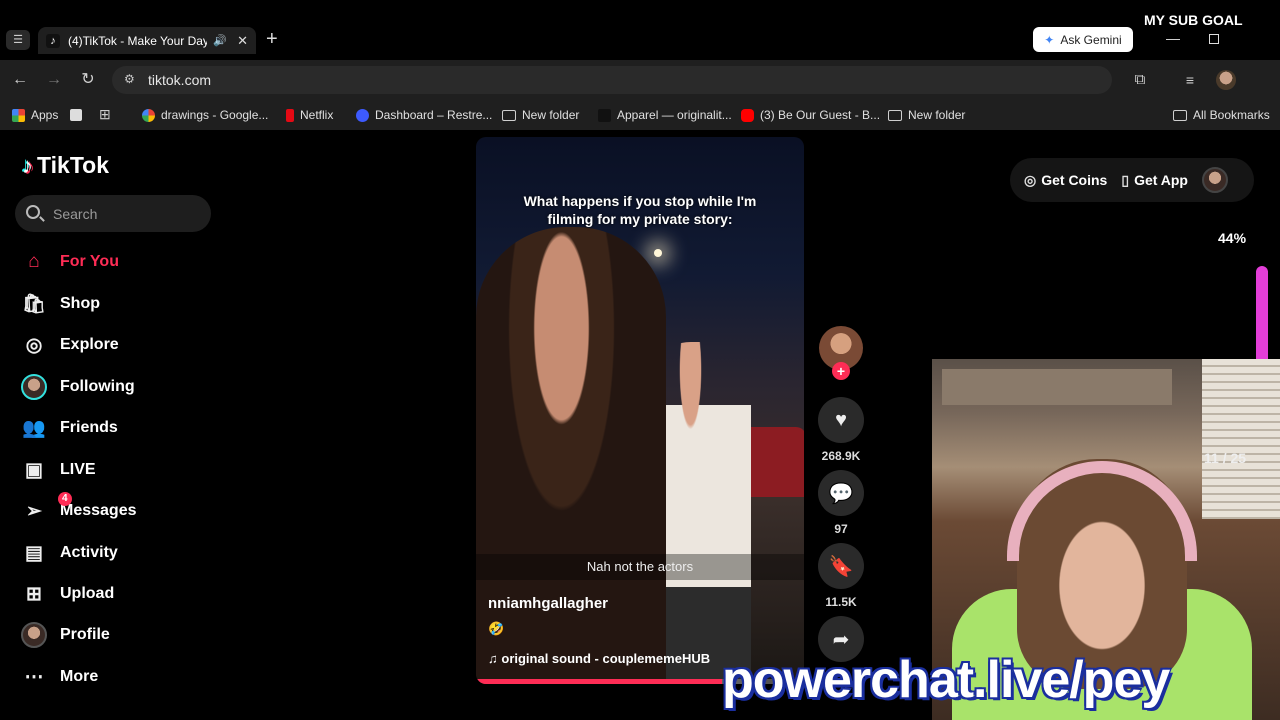 The width and height of the screenshot is (1280, 720). Describe the element at coordinates (841, 602) in the screenshot. I see `save-count: 11.5K` at that location.